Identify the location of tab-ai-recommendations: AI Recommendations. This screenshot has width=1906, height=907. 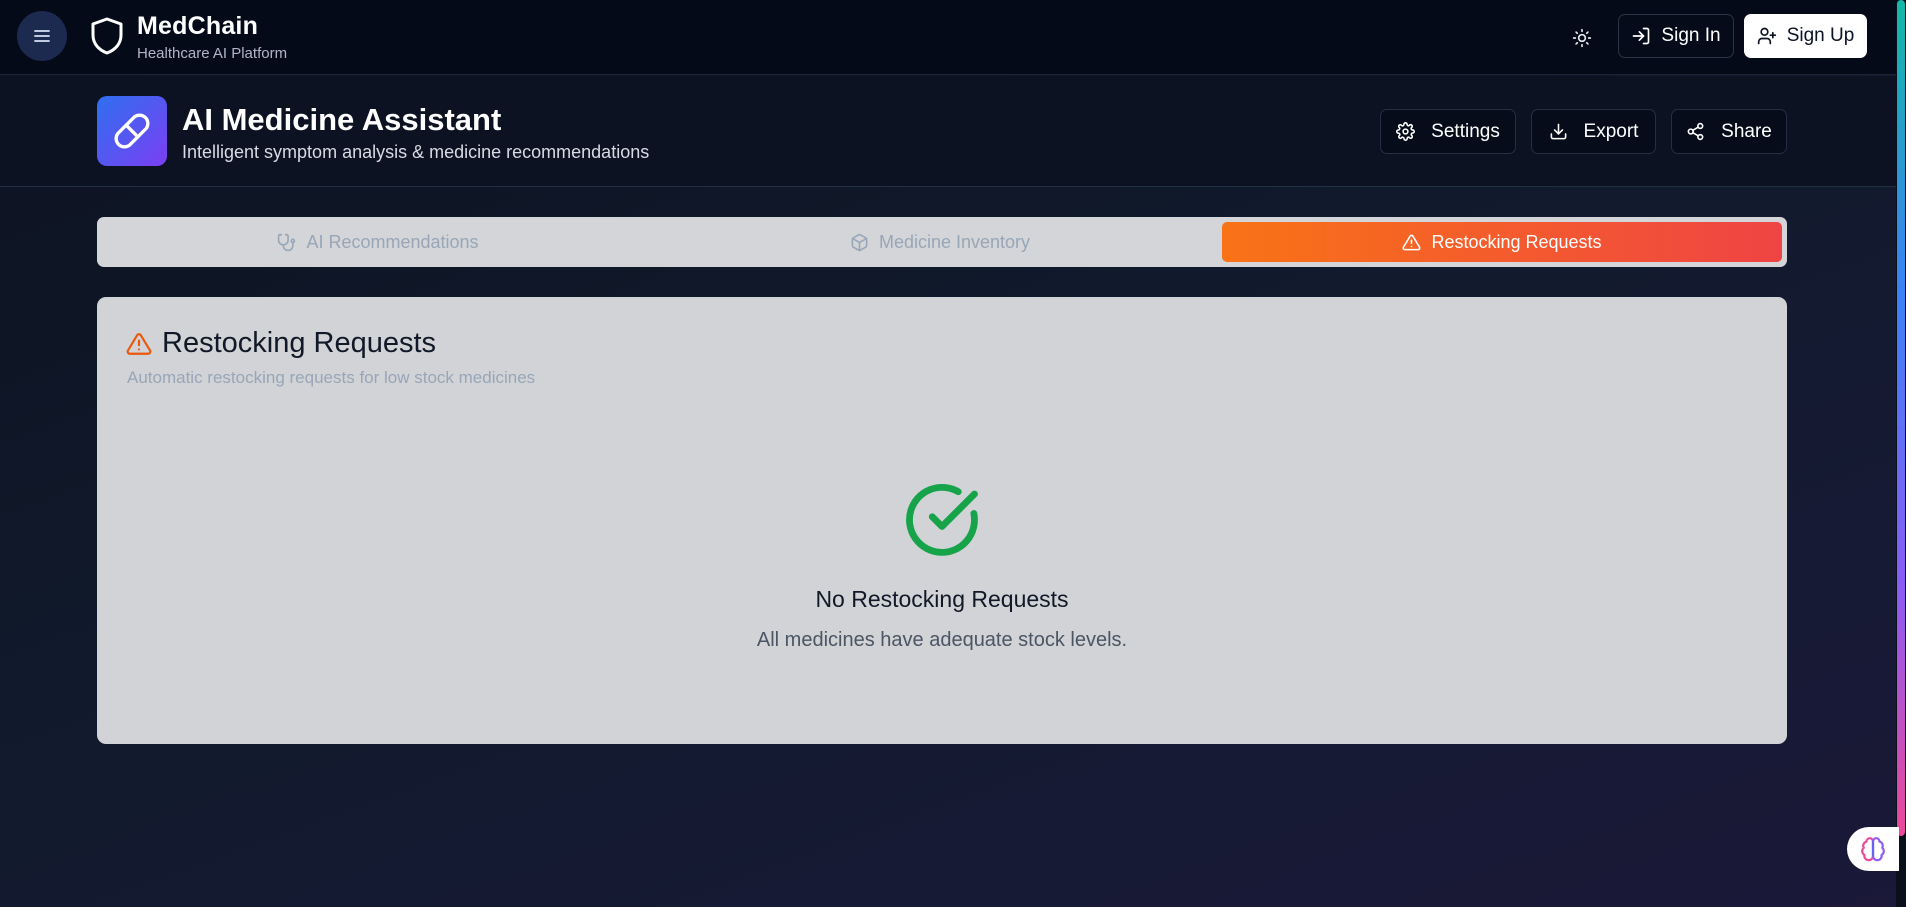
(378, 242).